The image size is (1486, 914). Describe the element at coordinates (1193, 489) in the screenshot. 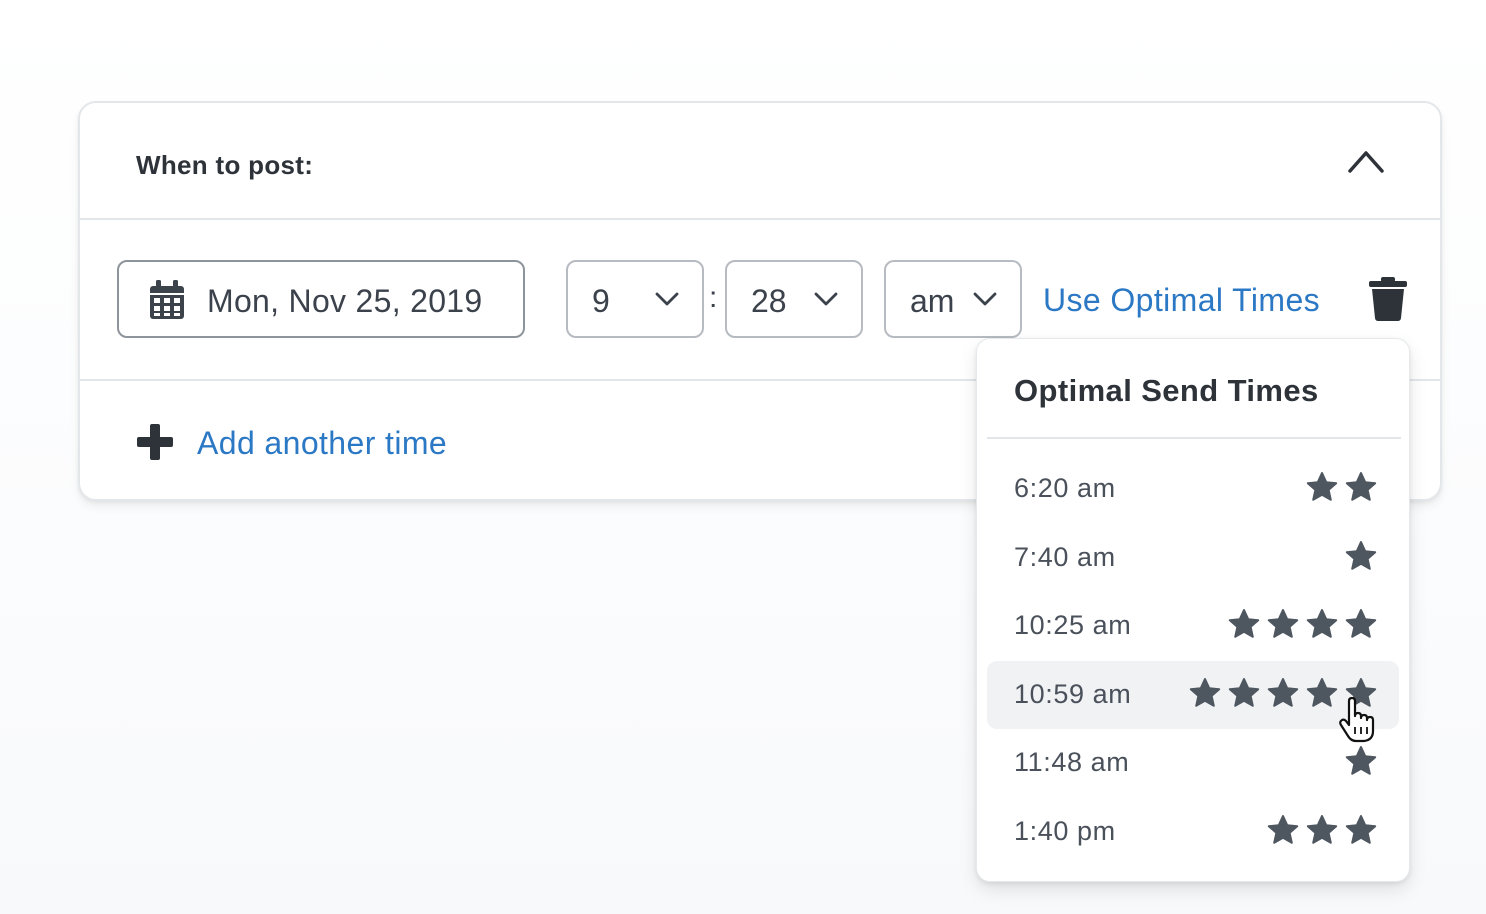

I see `optimal-time-option: 6:20 am` at that location.